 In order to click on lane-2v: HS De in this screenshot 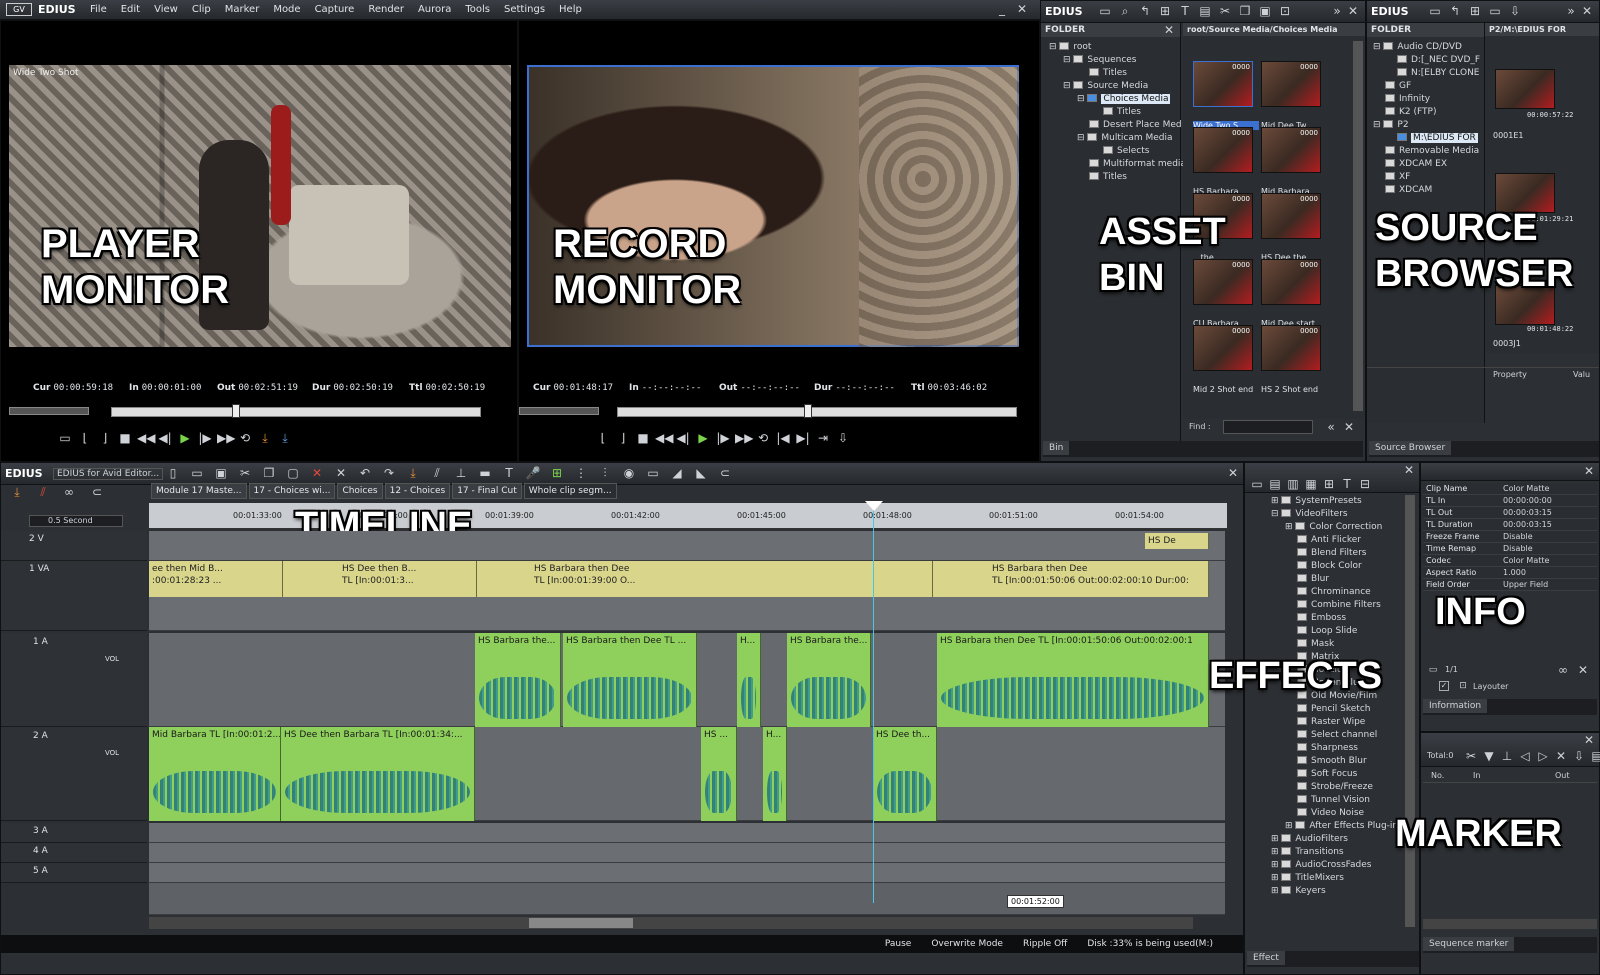, I will do `click(687, 546)`.